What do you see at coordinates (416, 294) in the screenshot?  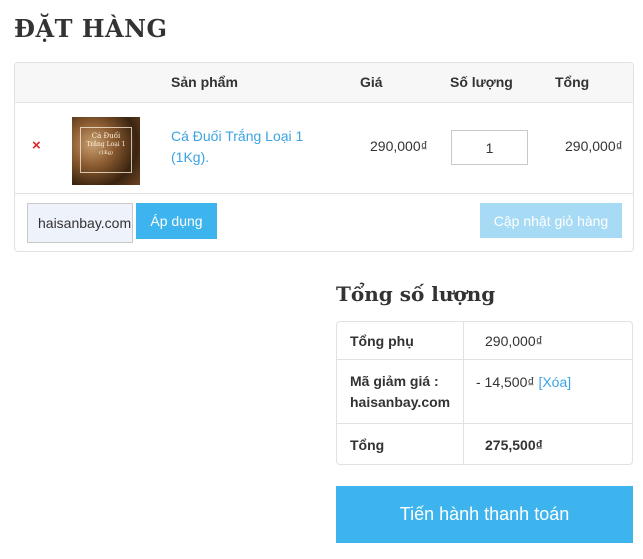 I see `cart-totals-title: Tổng số lượng` at bounding box center [416, 294].